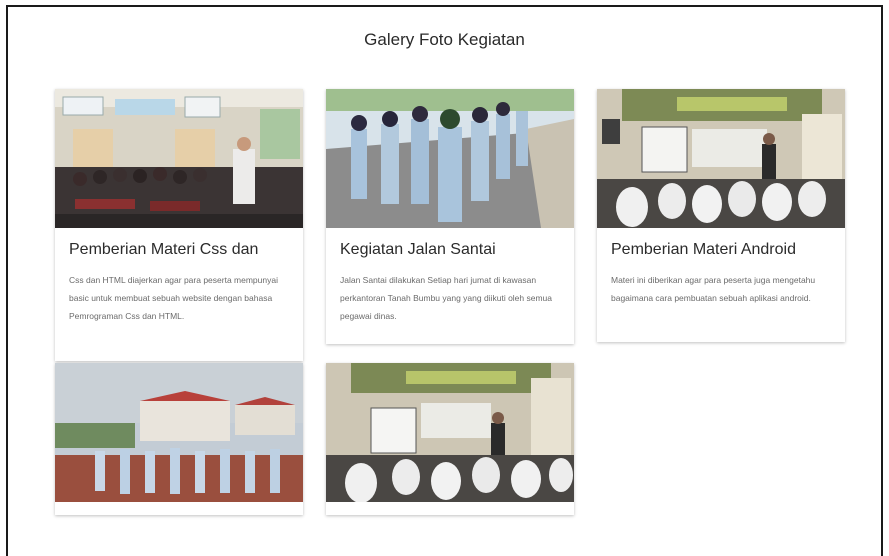  I want to click on classroom-group-photo, so click(179, 158).